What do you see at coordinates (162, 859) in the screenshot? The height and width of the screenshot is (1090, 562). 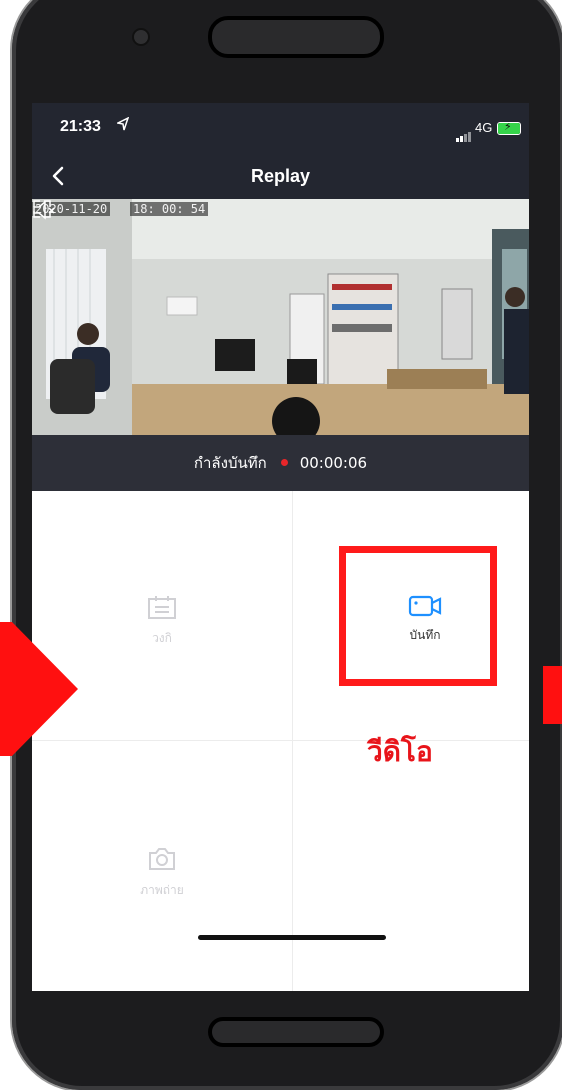 I see `camera-icon` at bounding box center [162, 859].